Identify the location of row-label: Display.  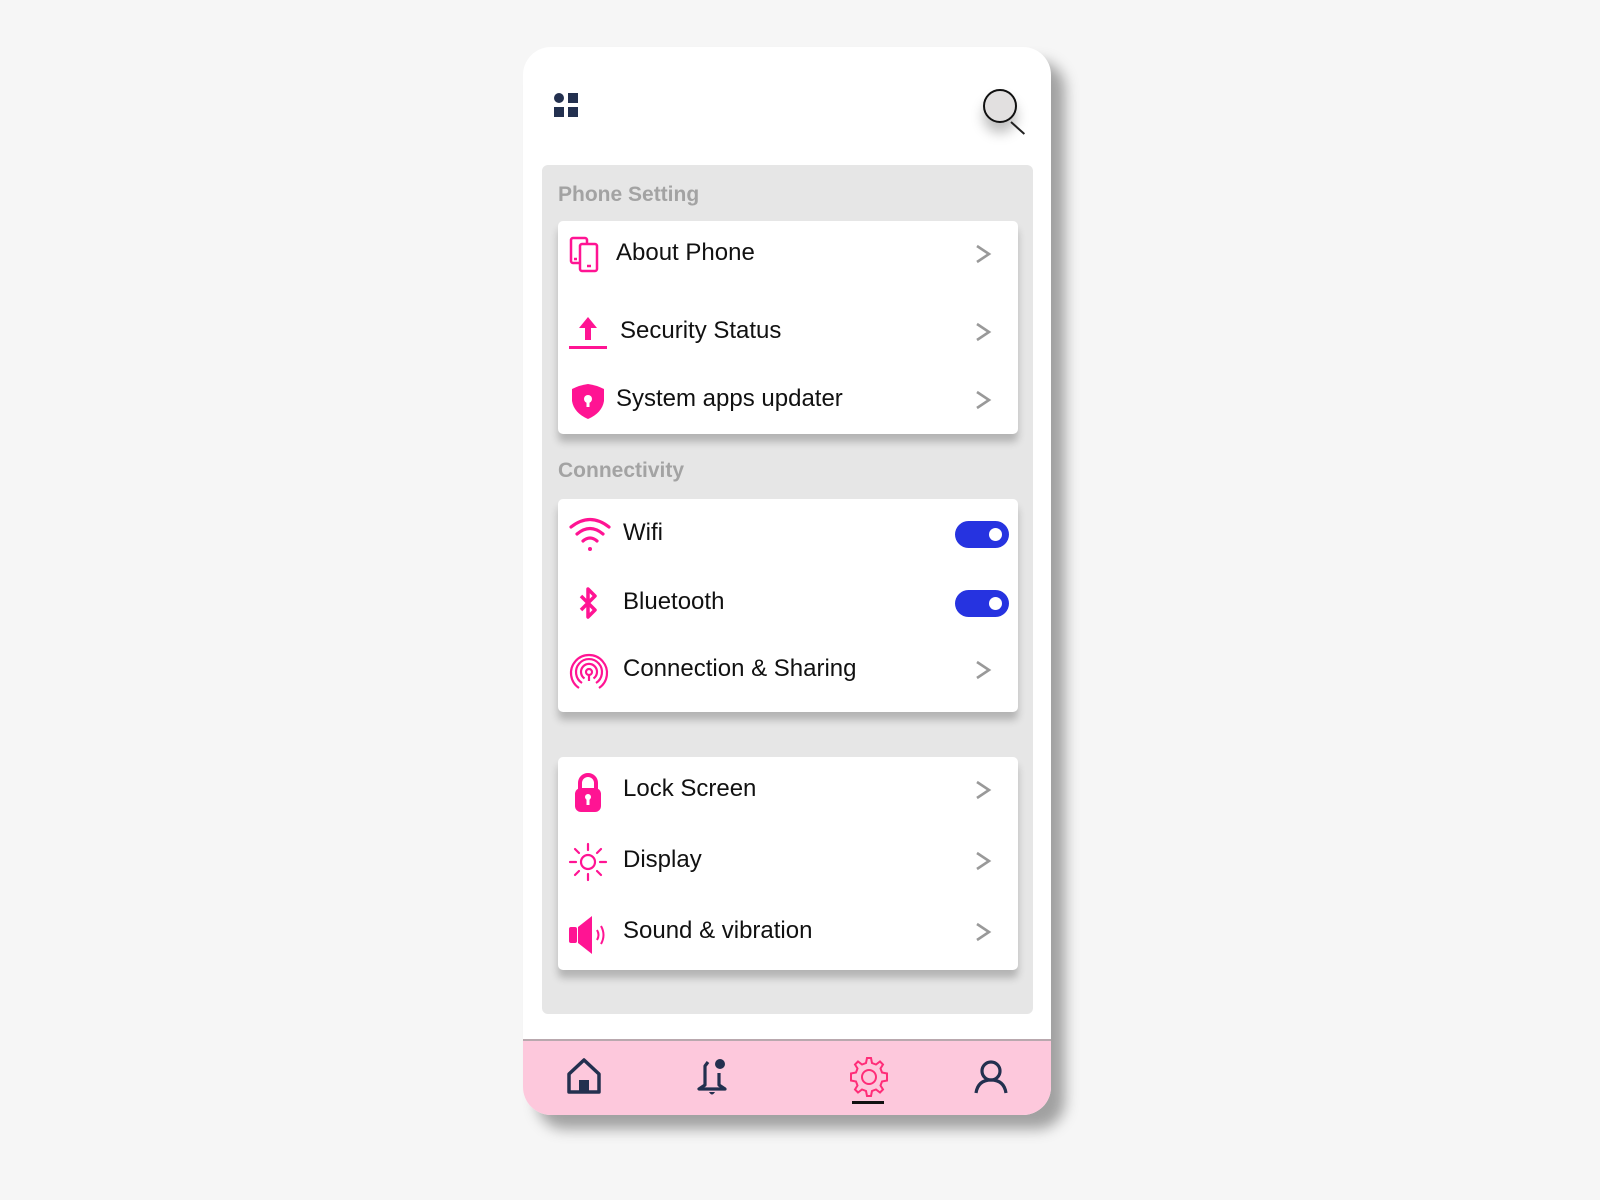
(662, 859).